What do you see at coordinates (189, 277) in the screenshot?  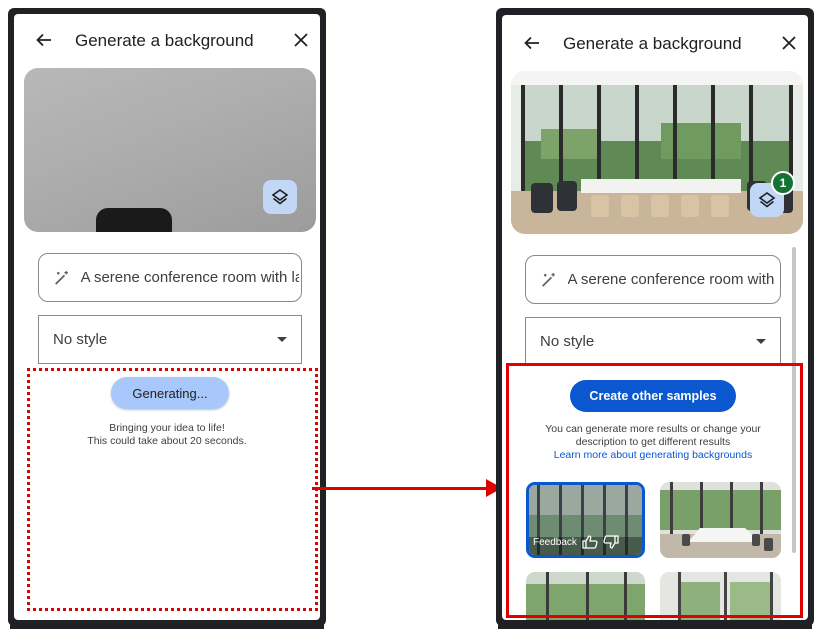 I see `prompt-input` at bounding box center [189, 277].